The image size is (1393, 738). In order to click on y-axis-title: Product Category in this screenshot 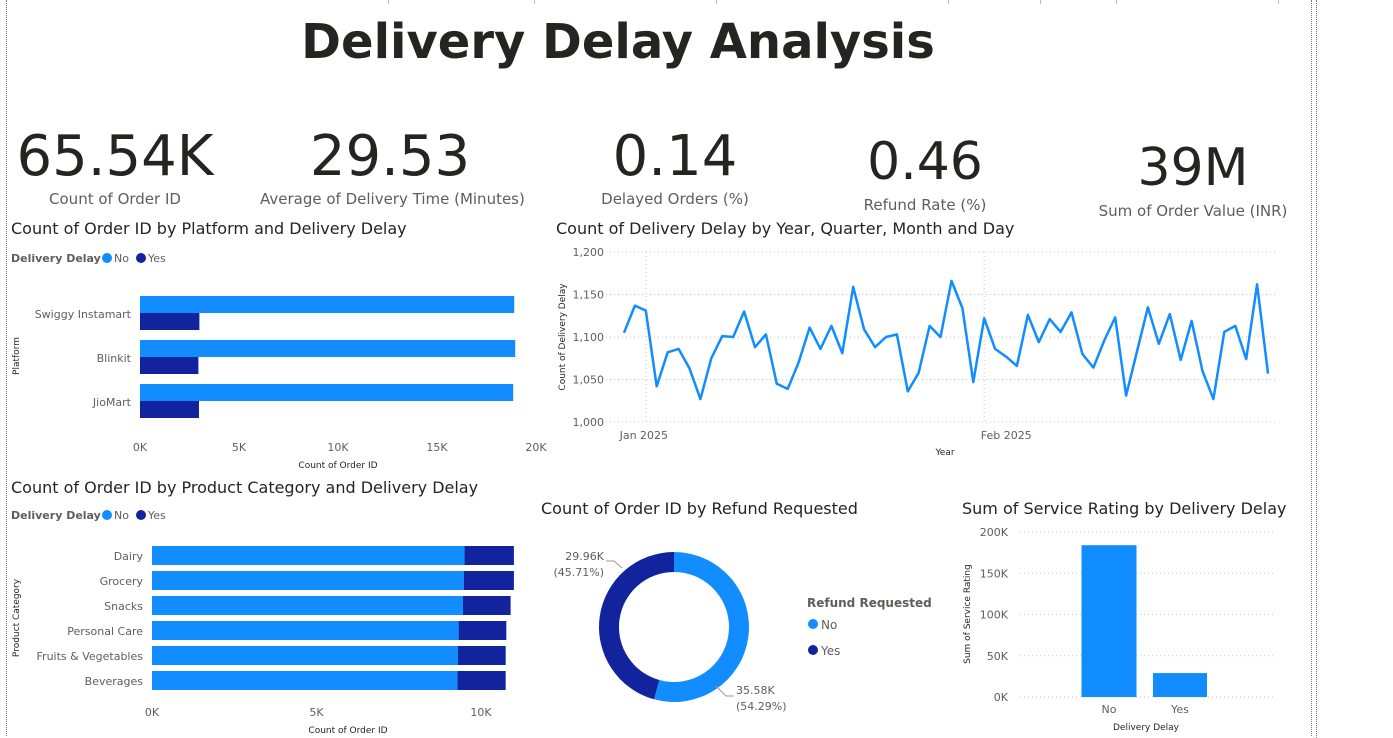, I will do `click(17, 617)`.